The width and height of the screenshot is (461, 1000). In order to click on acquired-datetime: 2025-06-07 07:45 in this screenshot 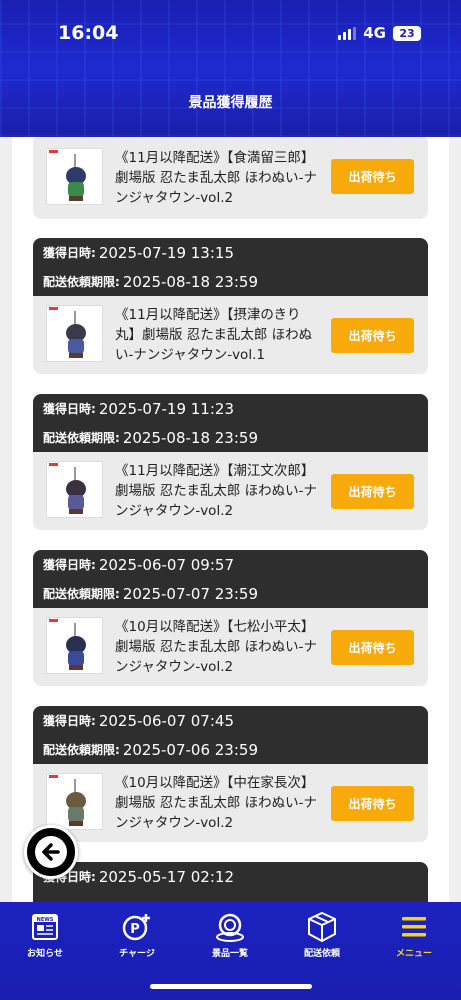, I will do `click(166, 720)`.